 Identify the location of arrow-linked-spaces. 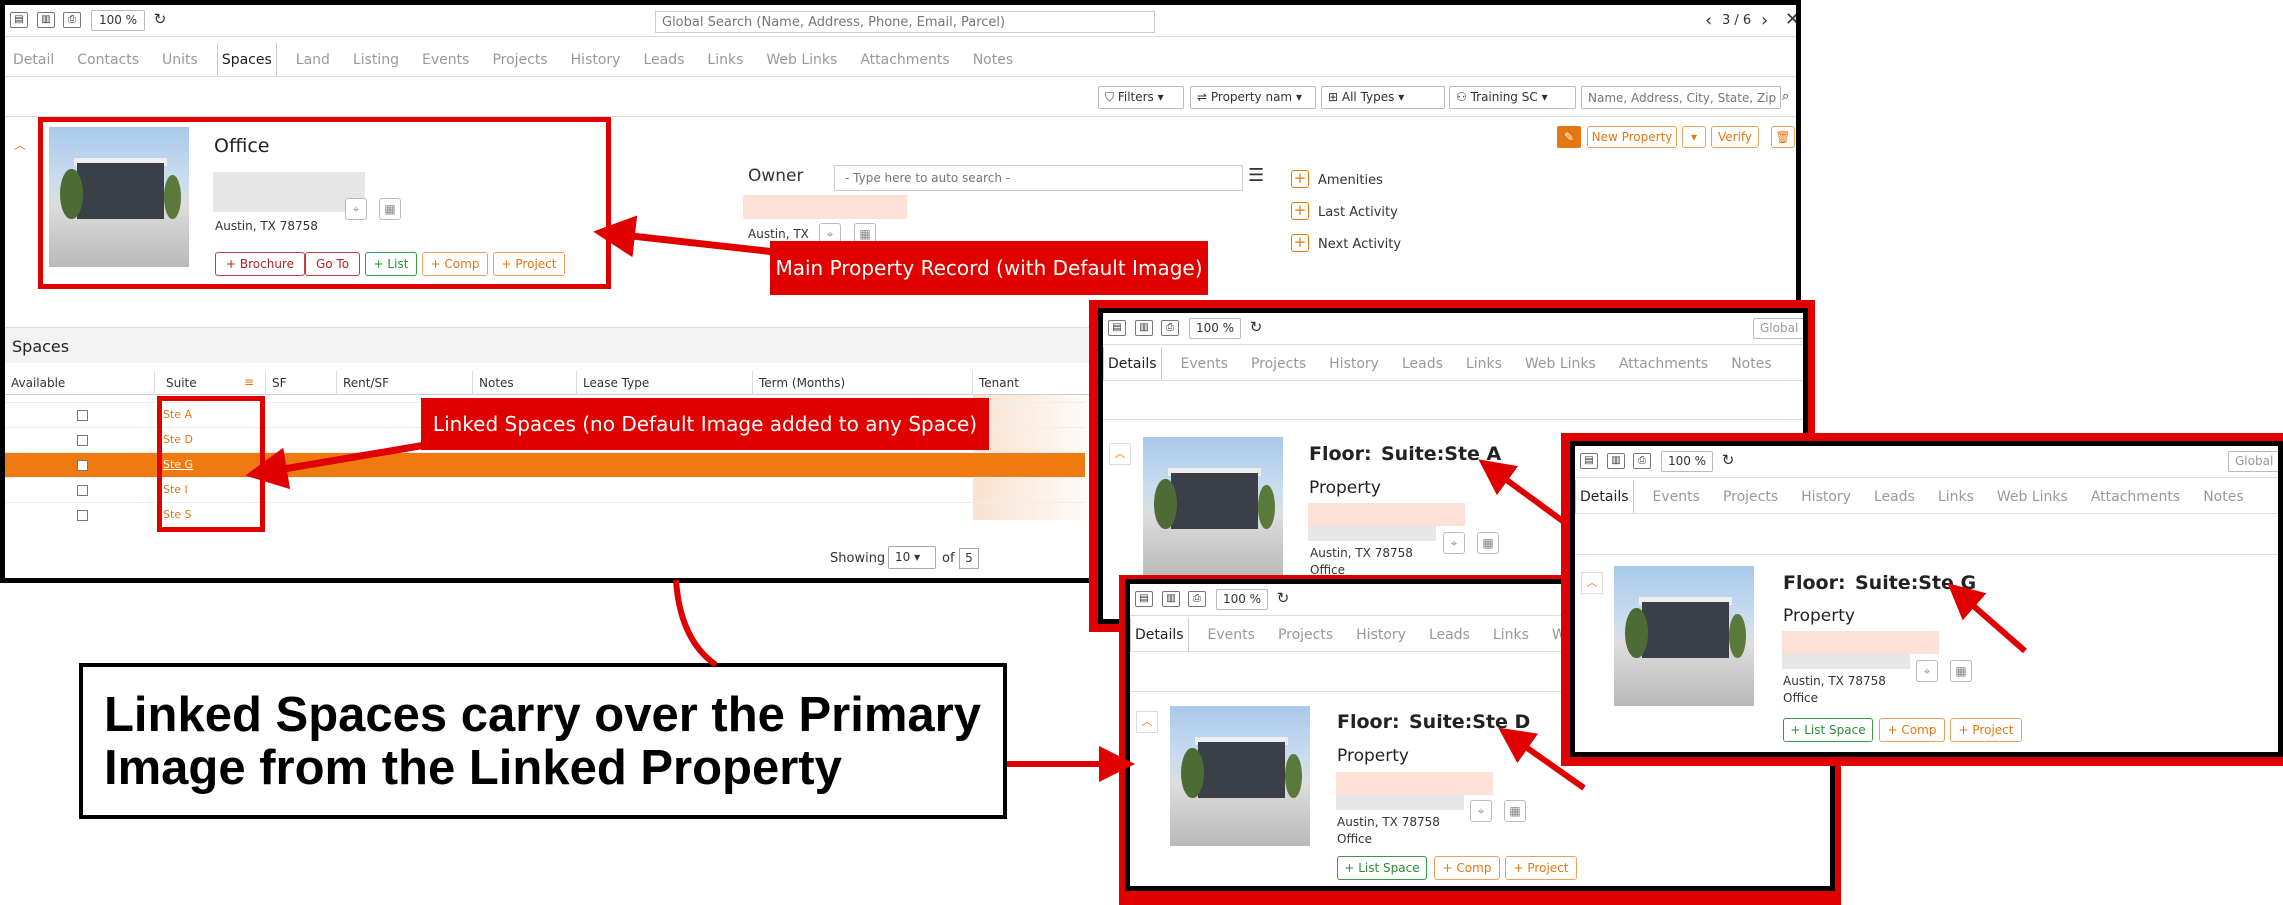
(350, 463).